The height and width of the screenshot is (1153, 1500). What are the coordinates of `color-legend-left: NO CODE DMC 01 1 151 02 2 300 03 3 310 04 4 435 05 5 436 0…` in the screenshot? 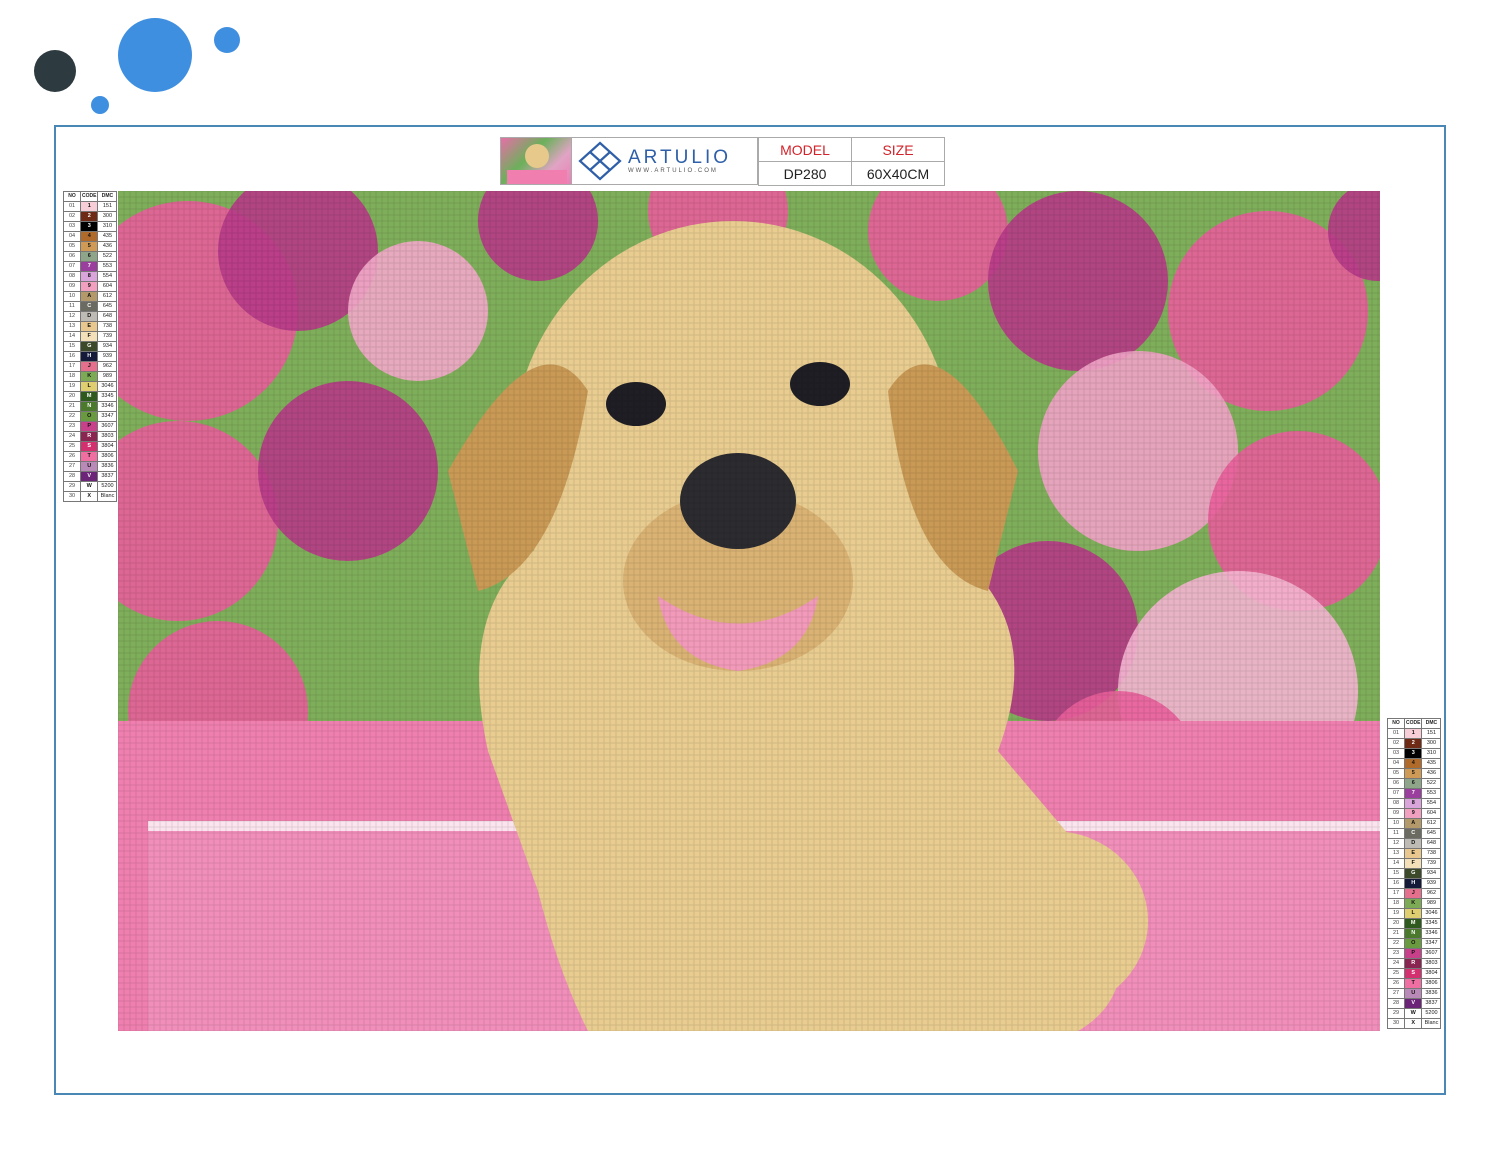 It's located at (90, 346).